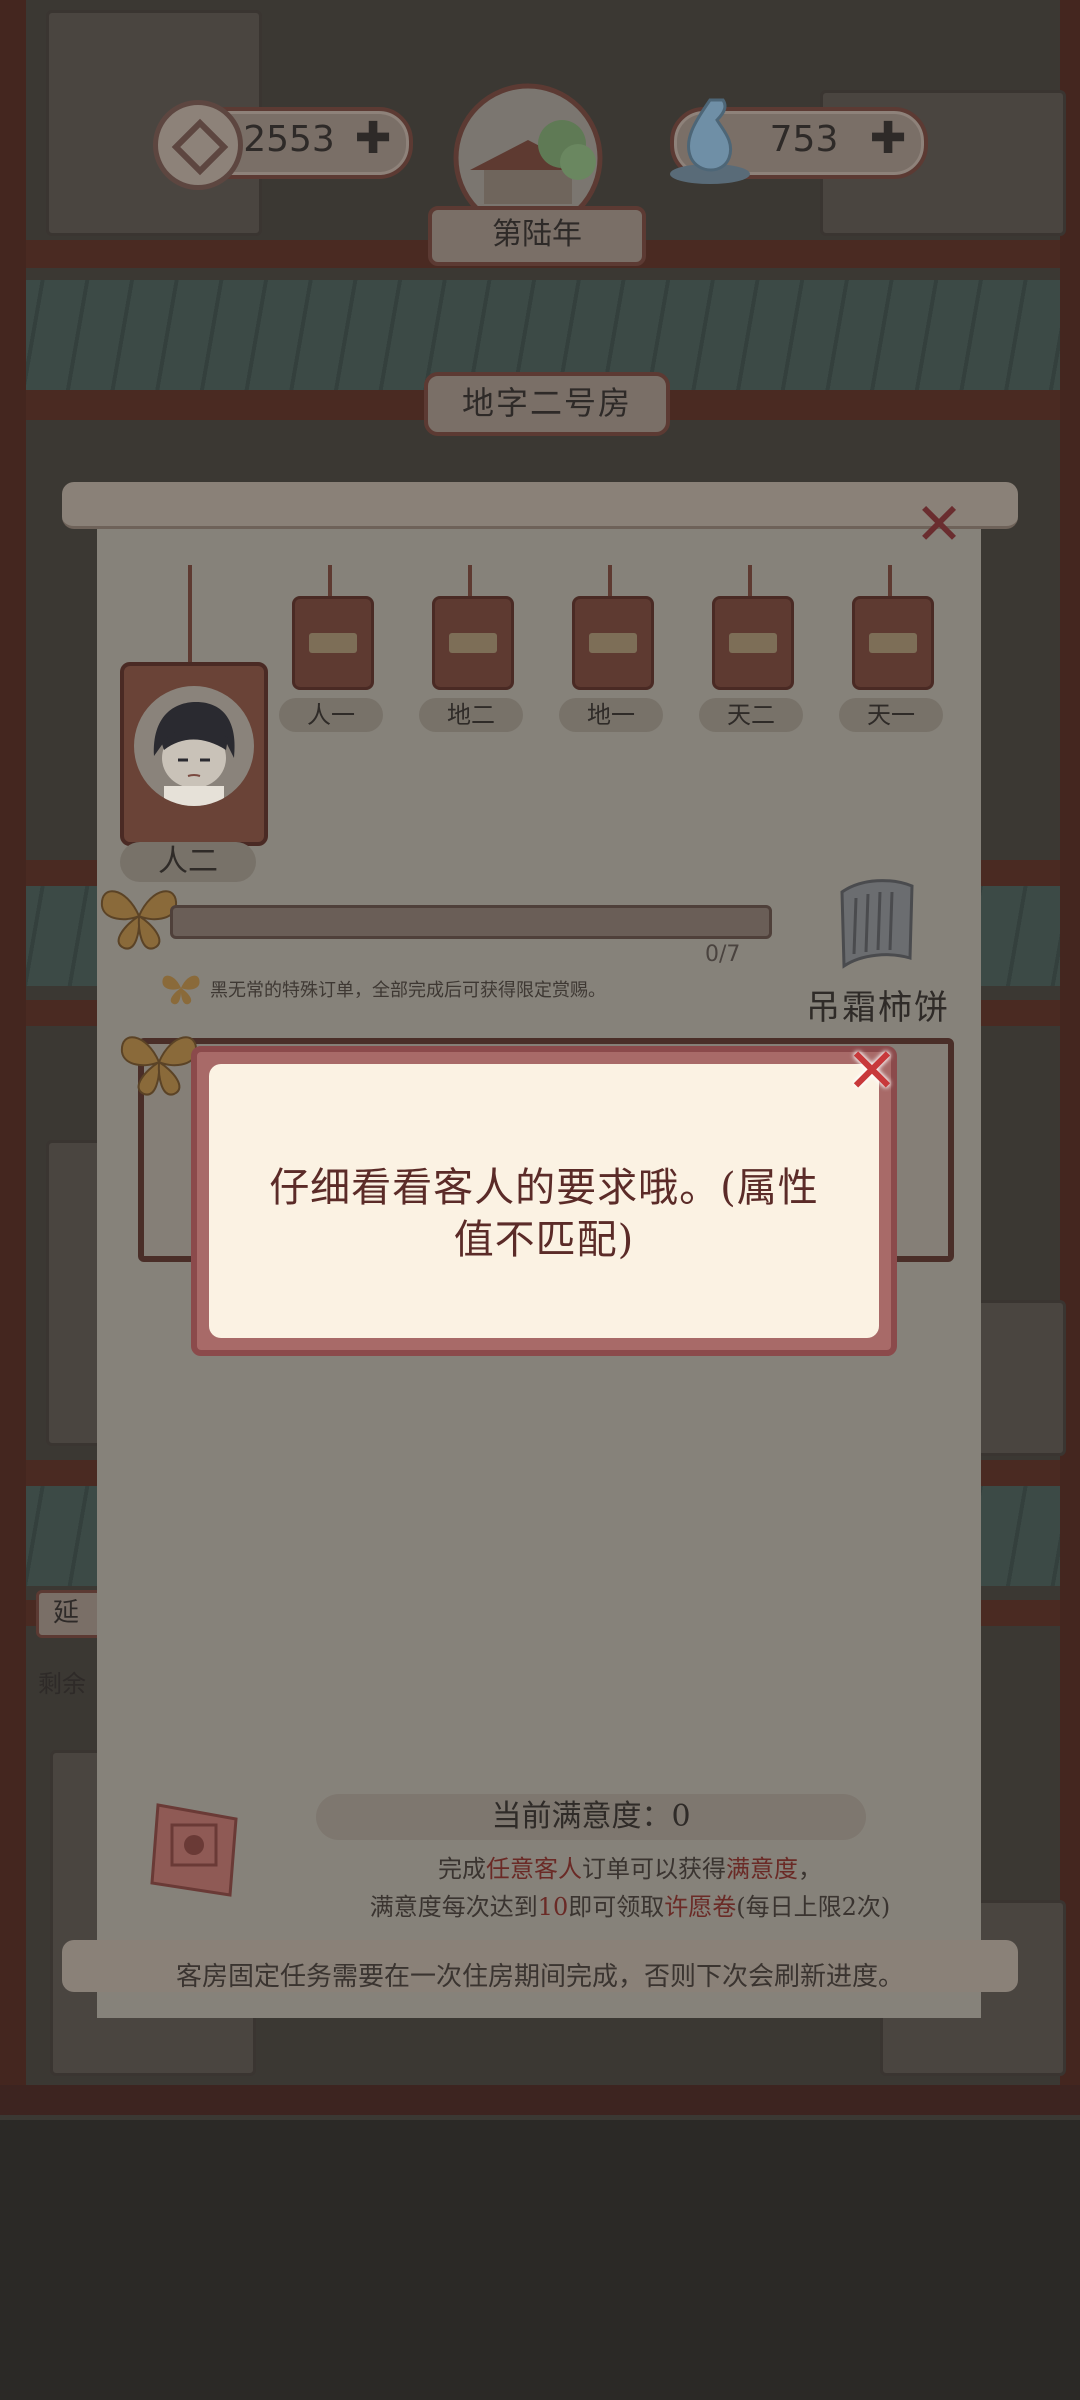  What do you see at coordinates (540, 2100) in the screenshot?
I see `floor-beam` at bounding box center [540, 2100].